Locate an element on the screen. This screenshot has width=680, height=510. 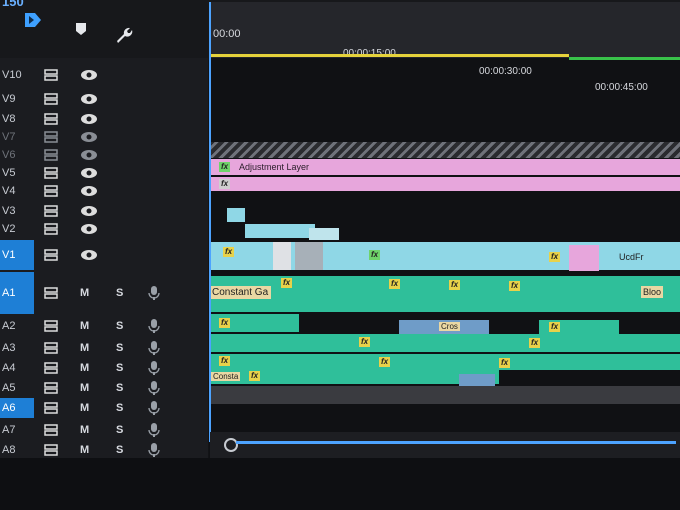
a1-audio-strip: Constant Ga fx fx fx fx Bloo is located at coordinates (444, 294).